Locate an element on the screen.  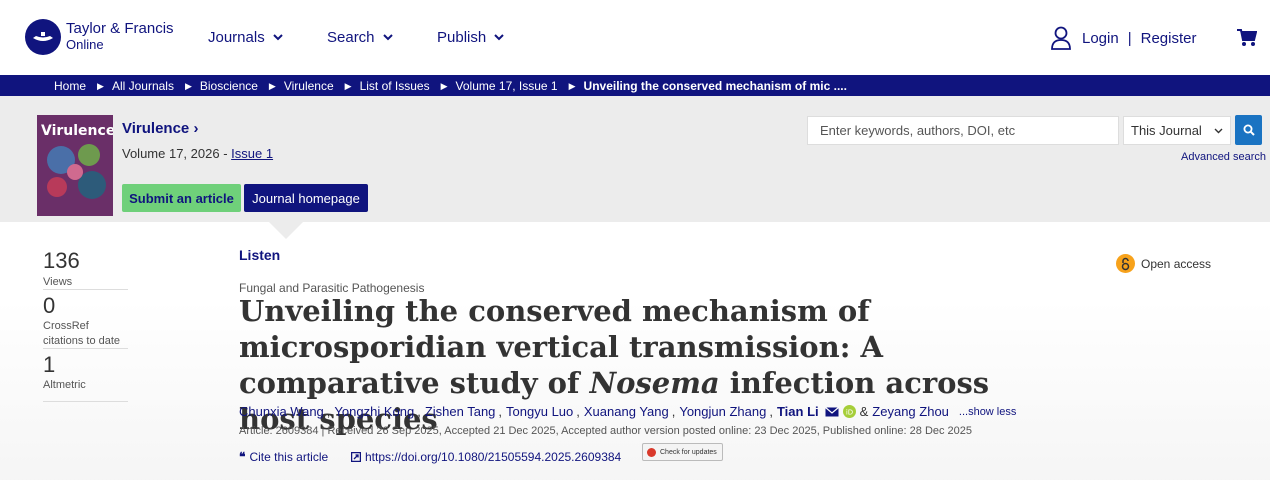
views-count: 136 is located at coordinates (61, 260).